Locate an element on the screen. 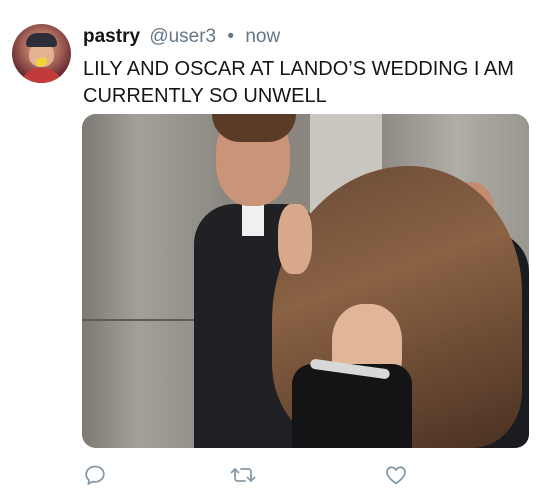 The width and height of the screenshot is (540, 498). heart-icon is located at coordinates (396, 475).